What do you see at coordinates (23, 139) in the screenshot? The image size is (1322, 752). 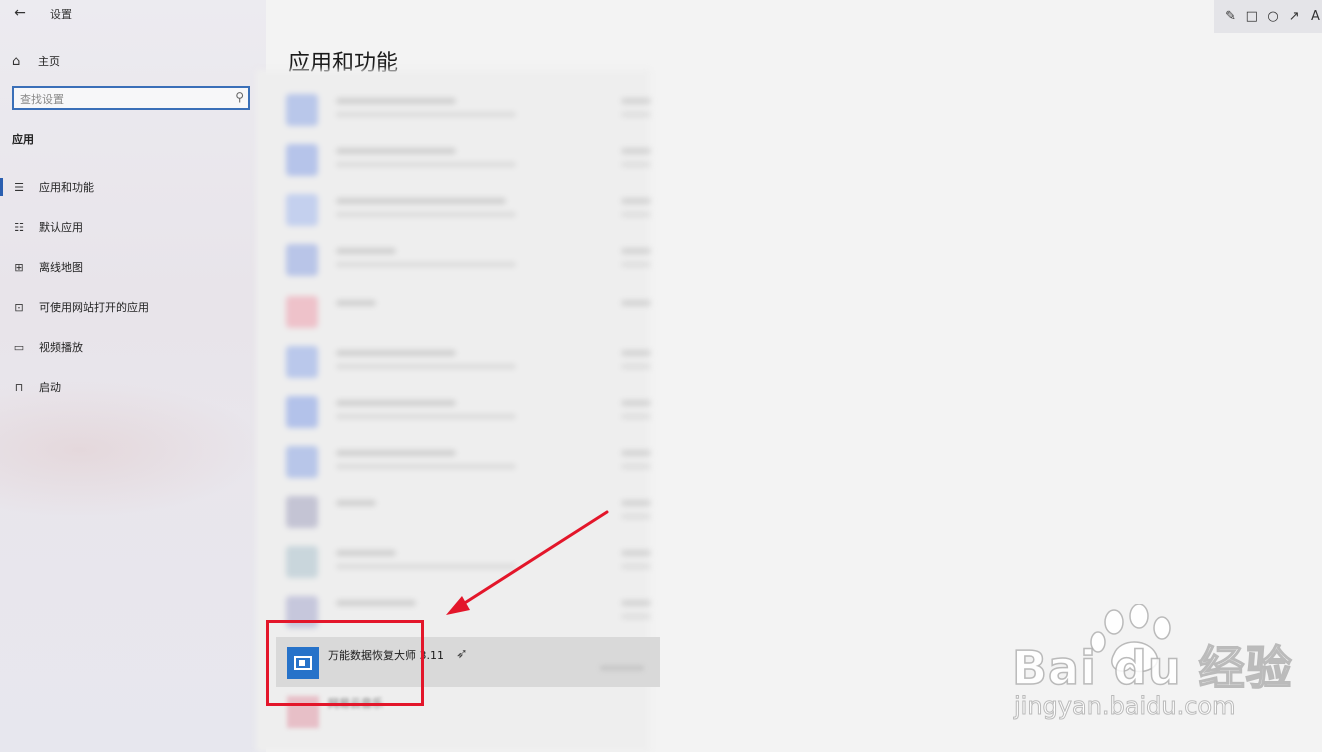 I see `section-title: 应用` at bounding box center [23, 139].